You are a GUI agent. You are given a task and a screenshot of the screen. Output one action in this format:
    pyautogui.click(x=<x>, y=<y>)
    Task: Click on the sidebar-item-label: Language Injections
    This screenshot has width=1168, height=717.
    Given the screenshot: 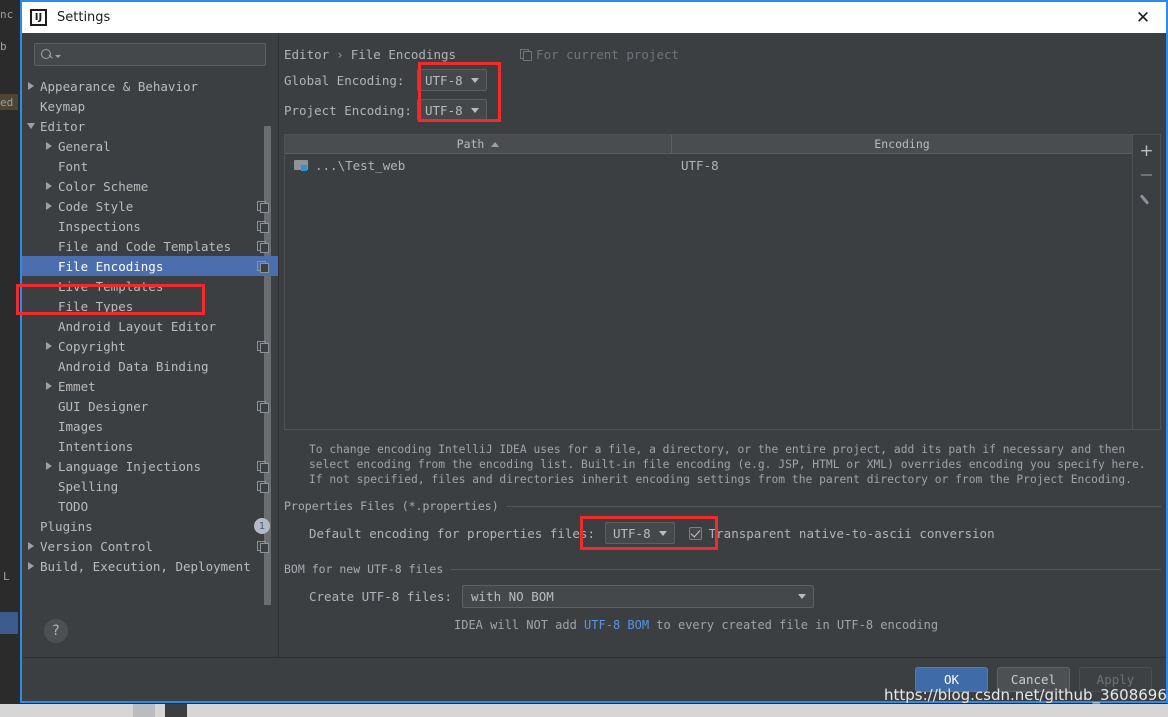 What is the action you would take?
    pyautogui.click(x=129, y=466)
    